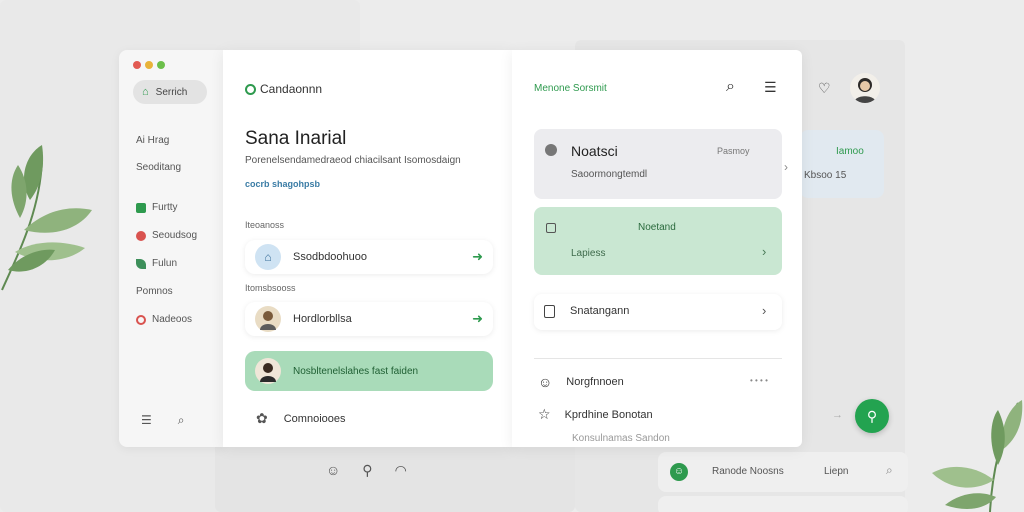 This screenshot has width=1024, height=512. What do you see at coordinates (369, 319) in the screenshot?
I see `list-item-row-2: Hordlorbllsa ➜` at bounding box center [369, 319].